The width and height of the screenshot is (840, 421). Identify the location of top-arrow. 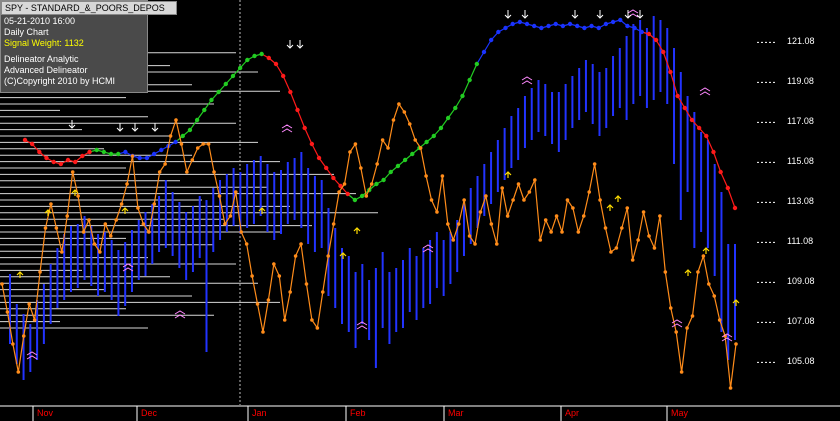
(525, 14).